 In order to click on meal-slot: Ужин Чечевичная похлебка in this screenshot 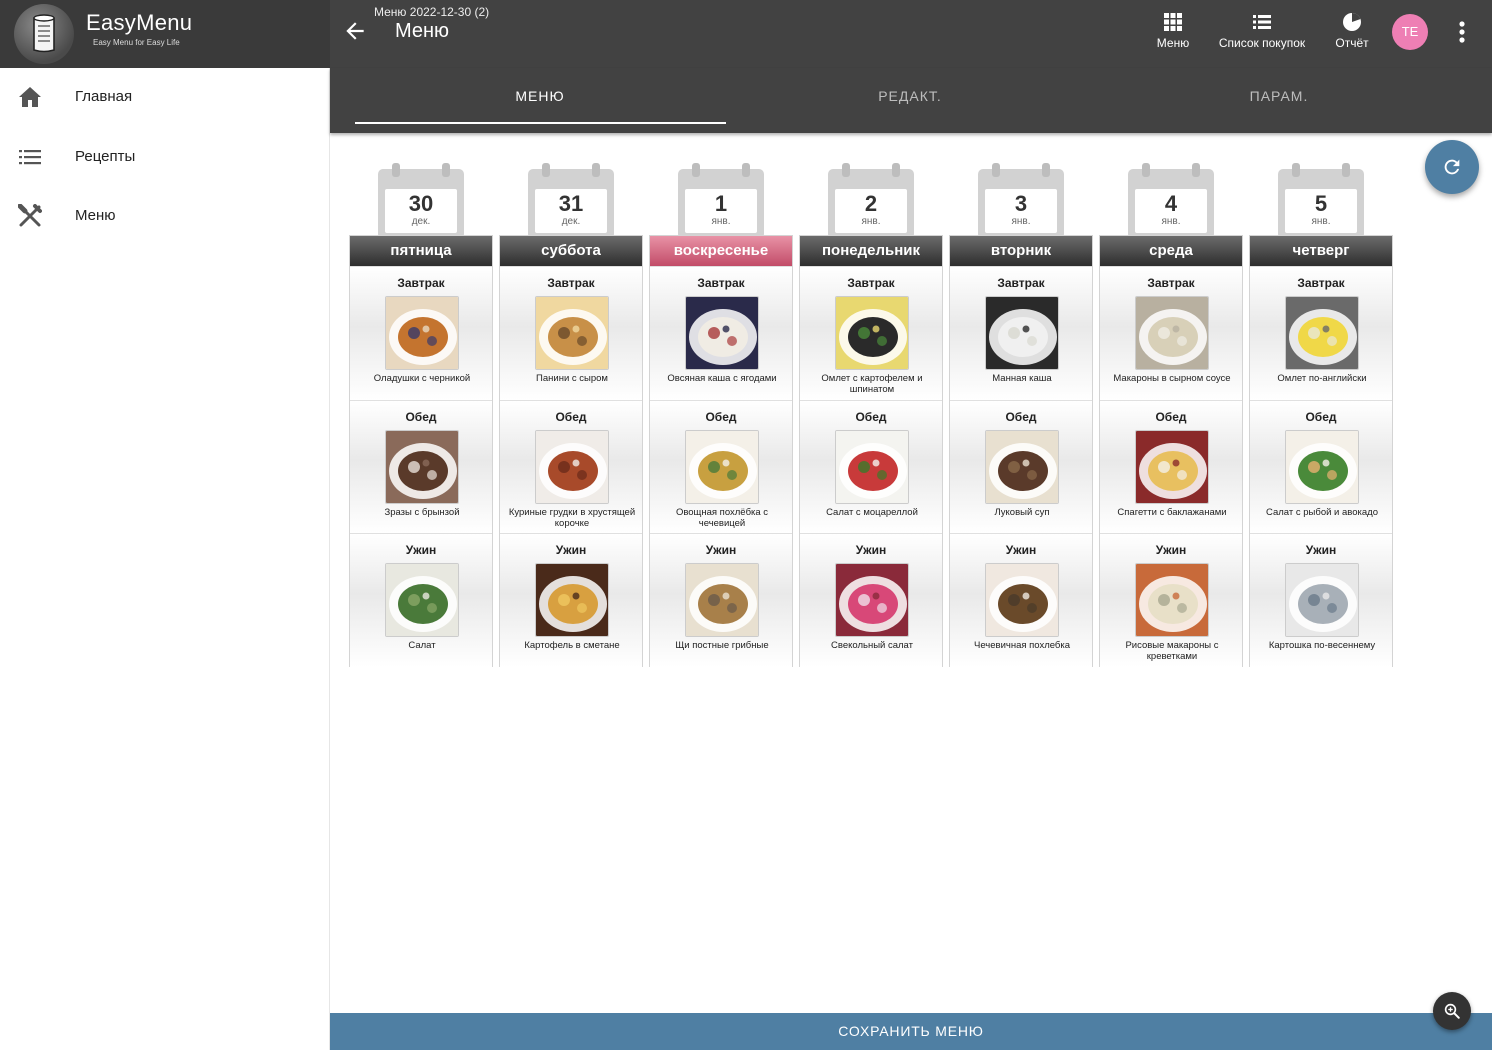, I will do `click(1021, 600)`.